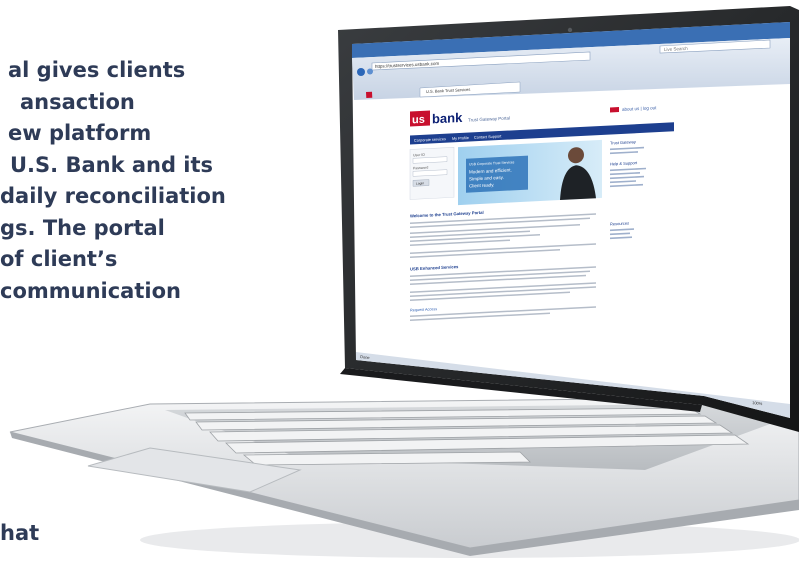 The image size is (799, 563). Describe the element at coordinates (418, 120) in the screenshot. I see `usbank-logo-us: us` at that location.